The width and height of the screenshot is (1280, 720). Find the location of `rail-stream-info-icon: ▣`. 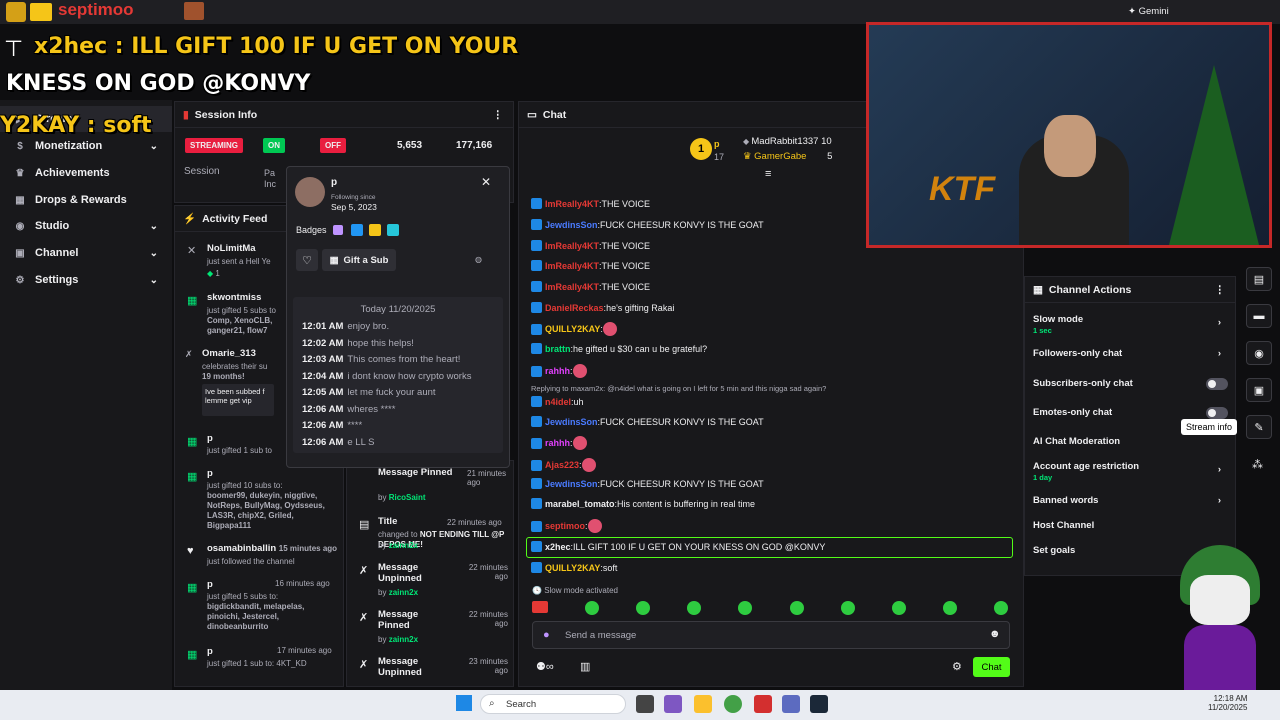

rail-stream-info-icon: ▣ is located at coordinates (1259, 390).